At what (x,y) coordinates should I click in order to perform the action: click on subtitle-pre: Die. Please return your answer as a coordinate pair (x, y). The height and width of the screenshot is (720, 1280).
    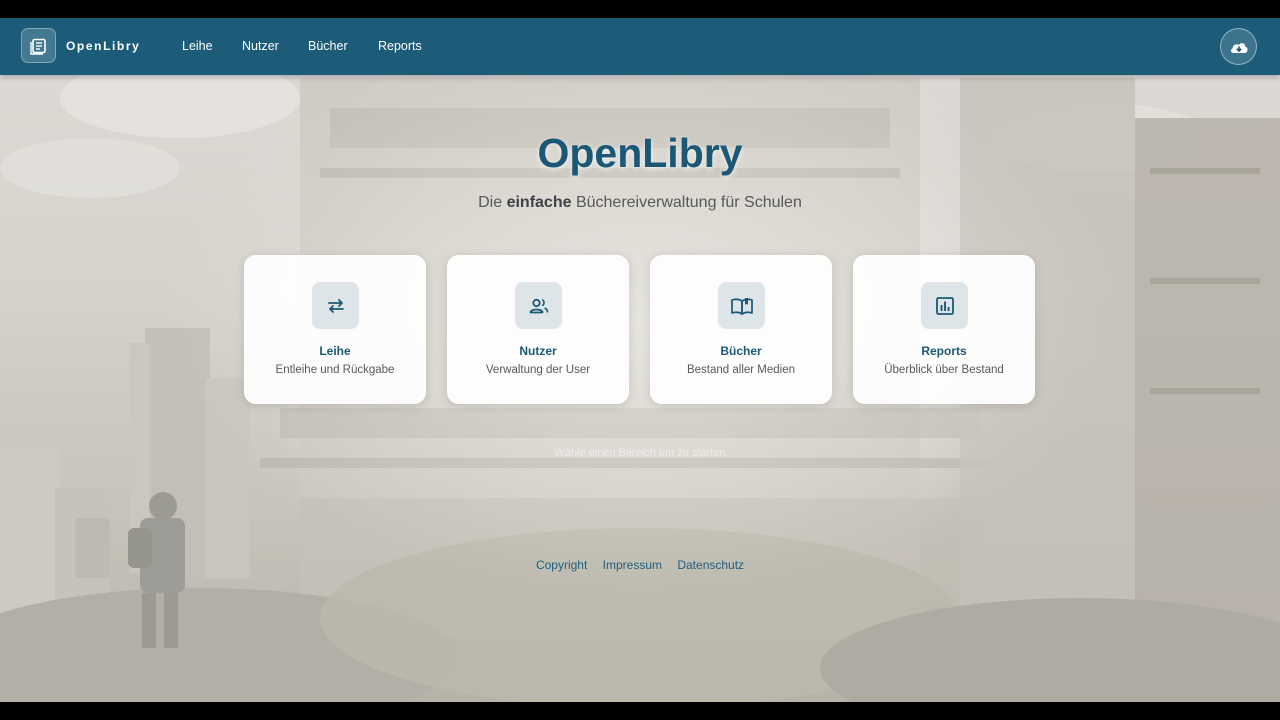
    Looking at the image, I should click on (492, 202).